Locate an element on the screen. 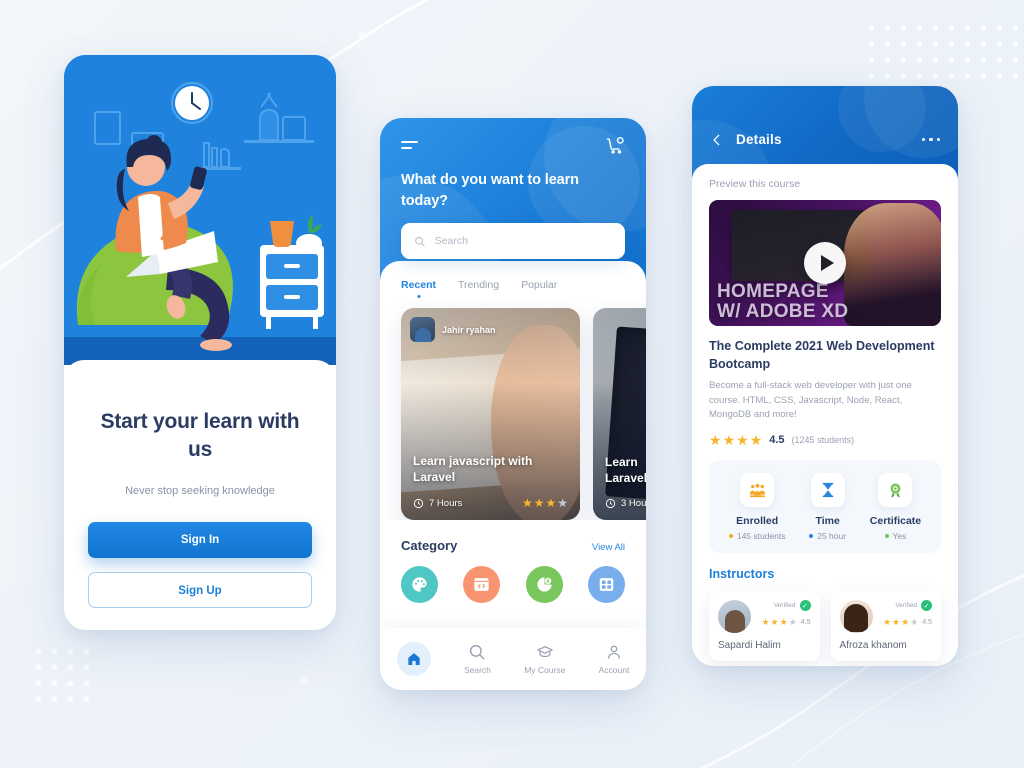 Image resolution: width=1024 pixels, height=768 pixels. course-title: Learn Laravel is located at coordinates (625, 470).